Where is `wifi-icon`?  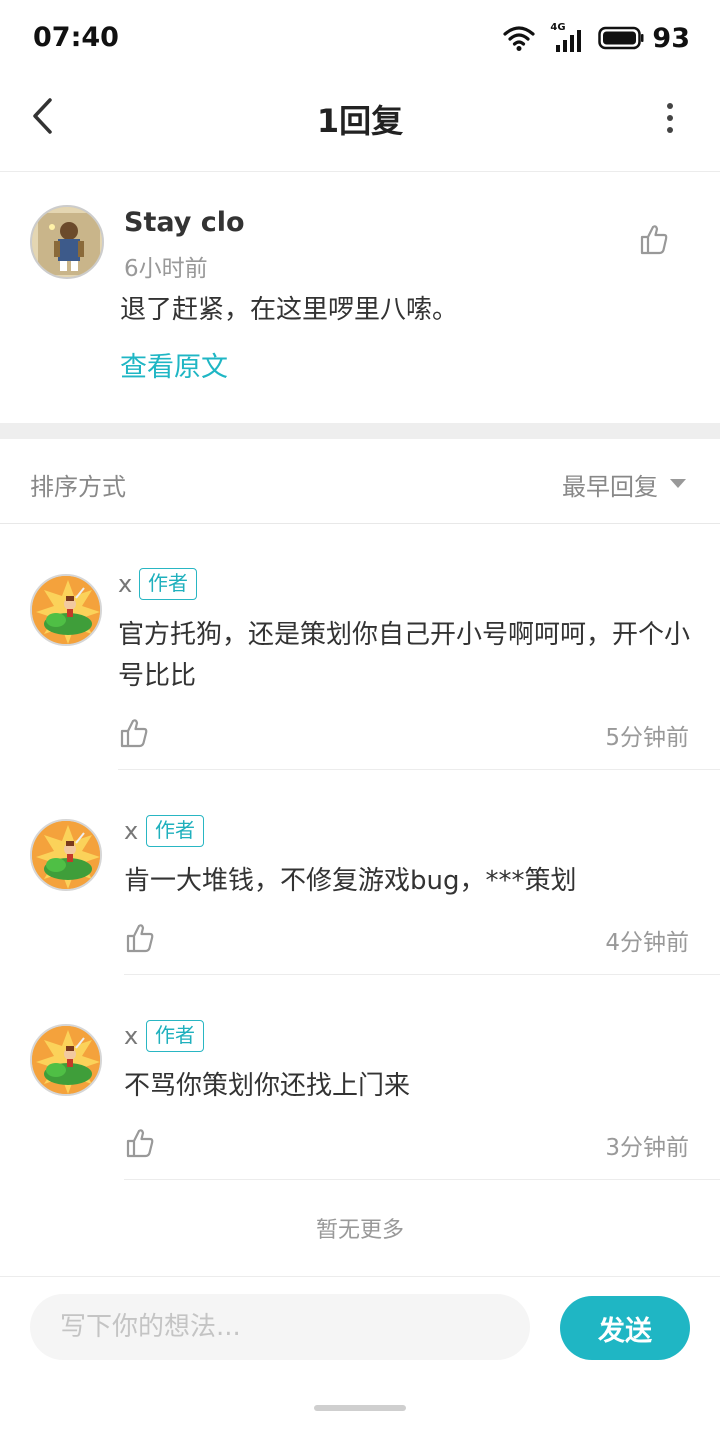 wifi-icon is located at coordinates (519, 38).